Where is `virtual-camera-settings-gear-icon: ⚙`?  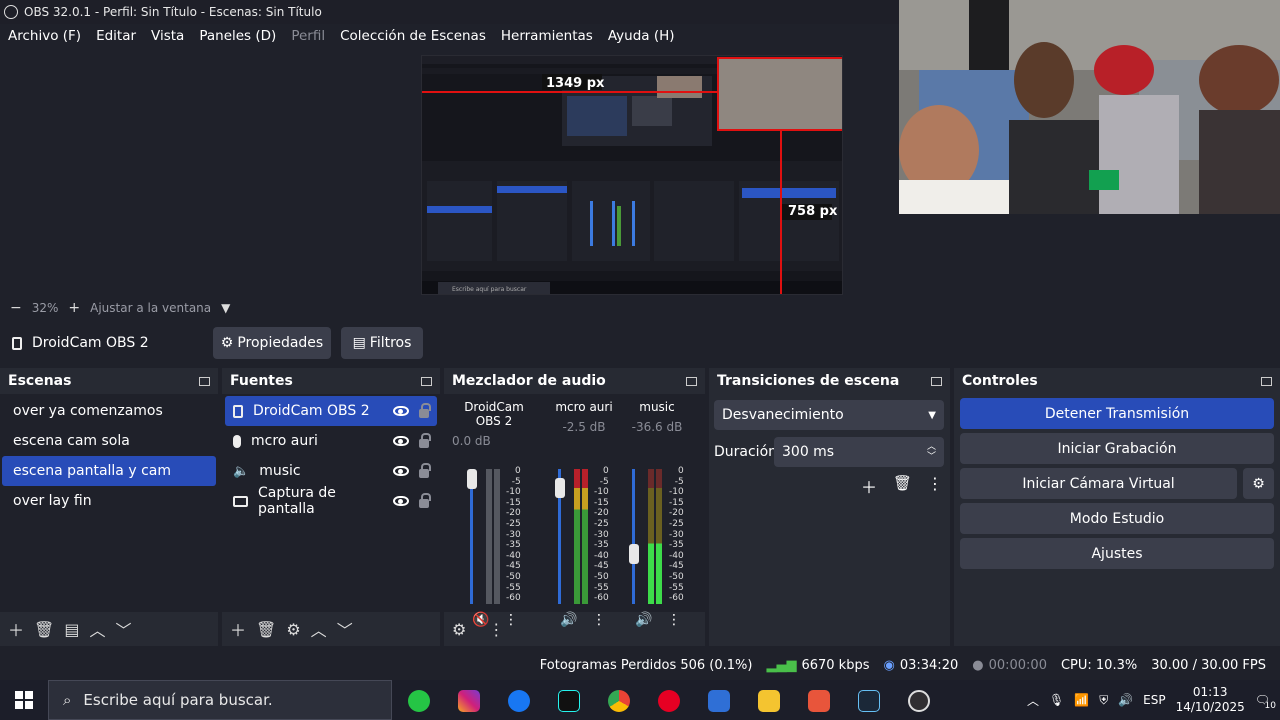
virtual-camera-settings-gear-icon: ⚙ is located at coordinates (1258, 483).